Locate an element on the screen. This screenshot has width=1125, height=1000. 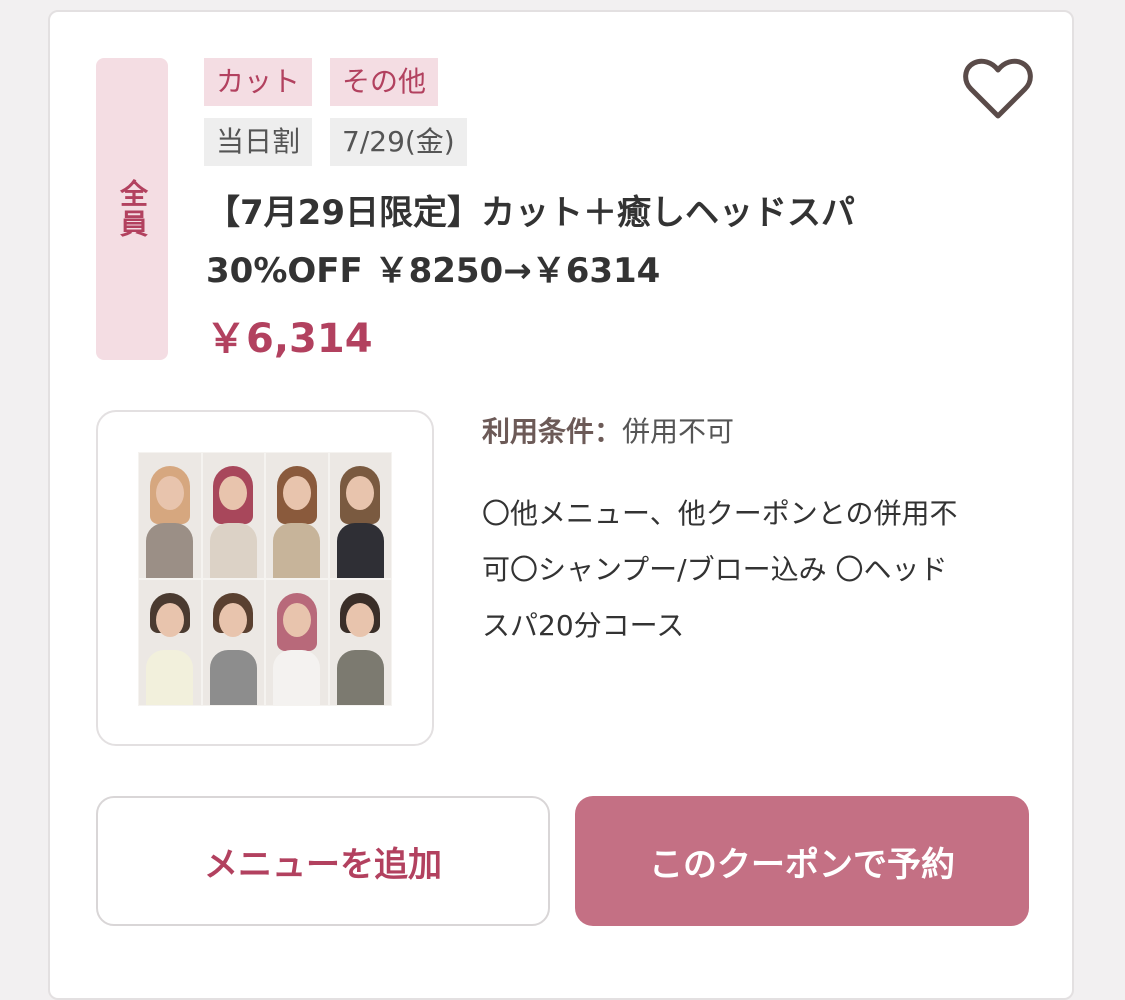
info-tag-same-day: 当日割 is located at coordinates (258, 142).